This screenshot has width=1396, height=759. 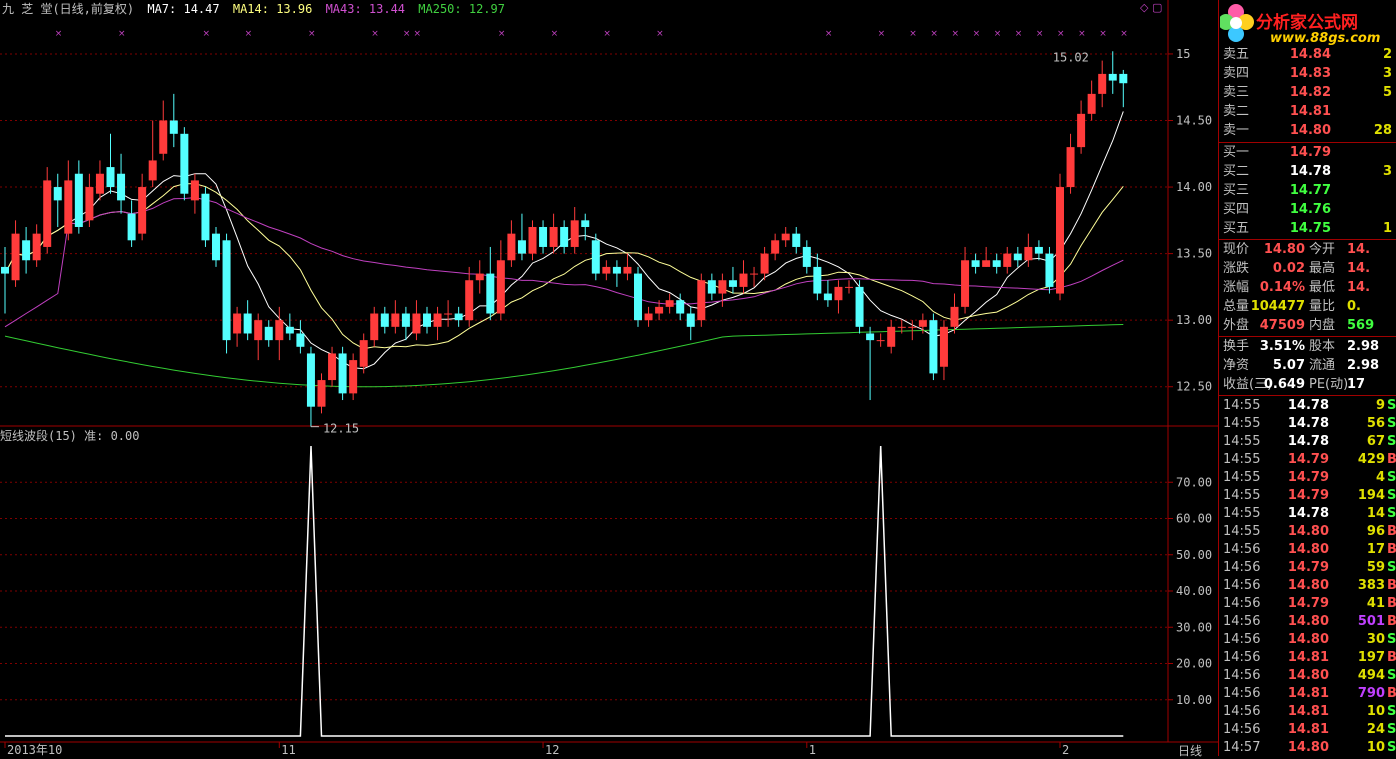 I want to click on tick-row: 14:55 14.78 14 S, so click(x=1307, y=514).